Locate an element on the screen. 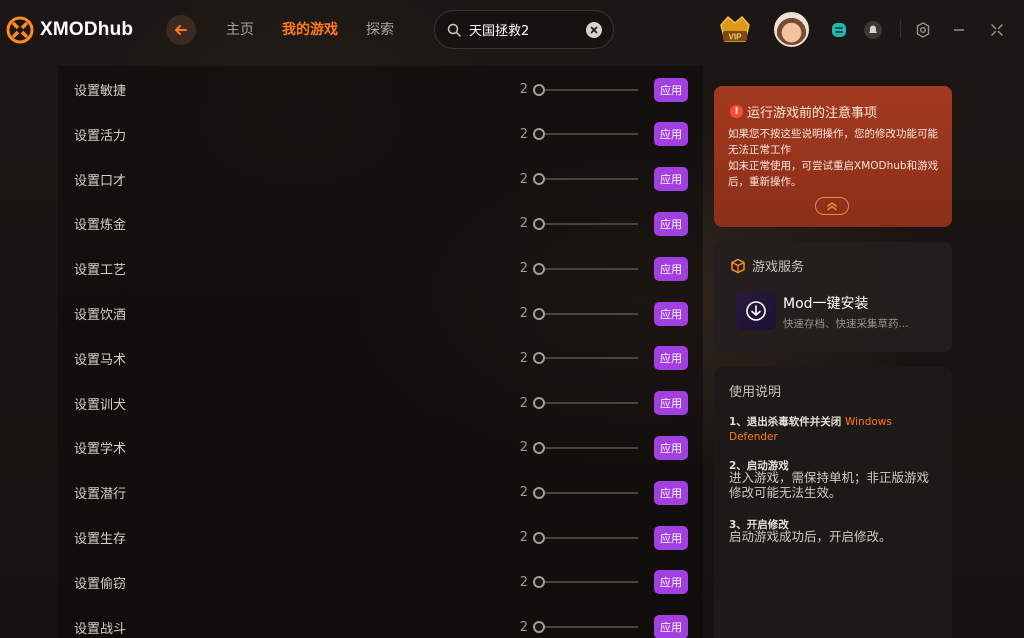  nav-home: 主页 is located at coordinates (240, 29).